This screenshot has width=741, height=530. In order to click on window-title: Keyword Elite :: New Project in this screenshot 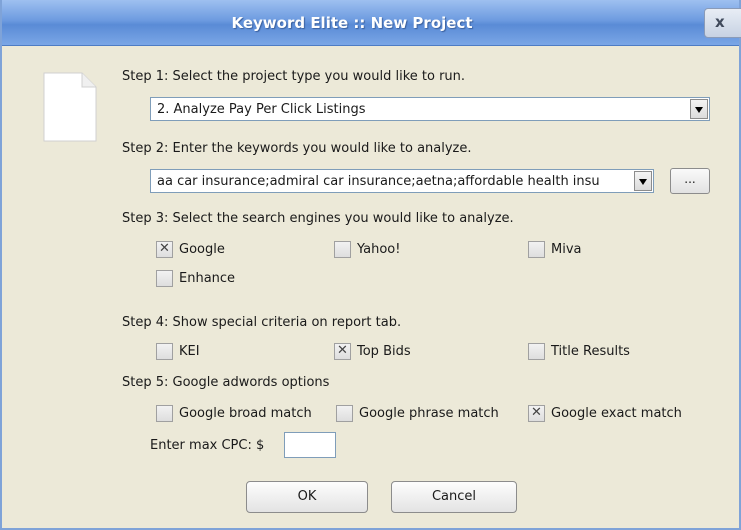, I will do `click(352, 23)`.